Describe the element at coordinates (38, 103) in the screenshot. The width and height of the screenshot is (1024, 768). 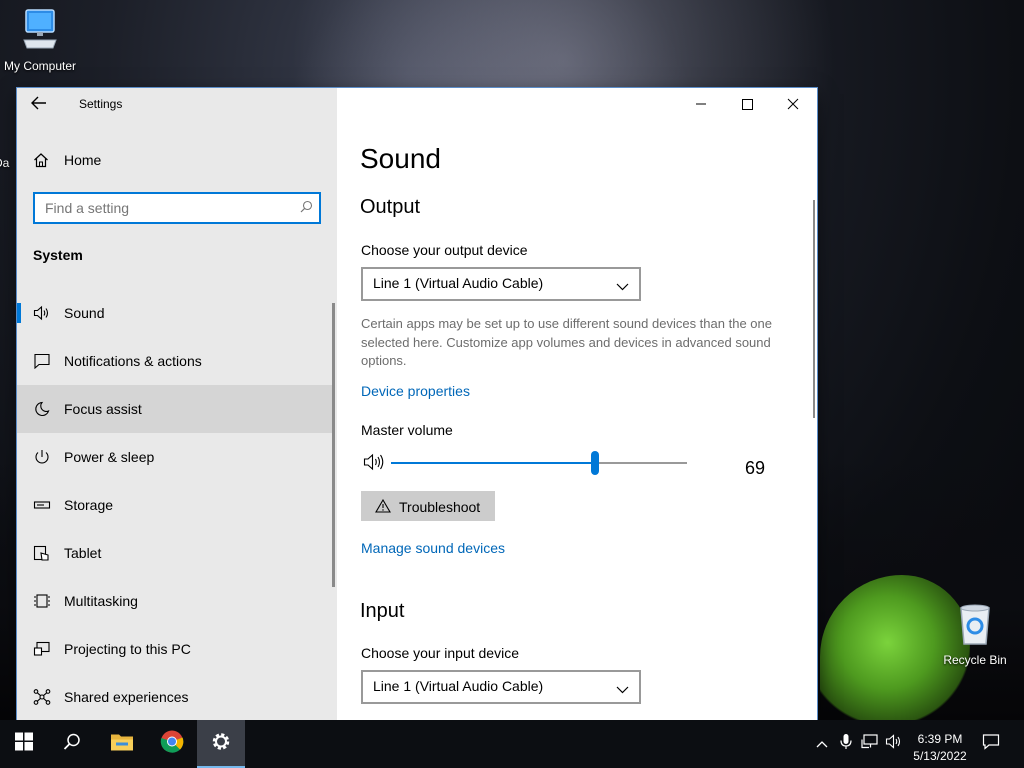
I see `back-arrow-icon` at that location.